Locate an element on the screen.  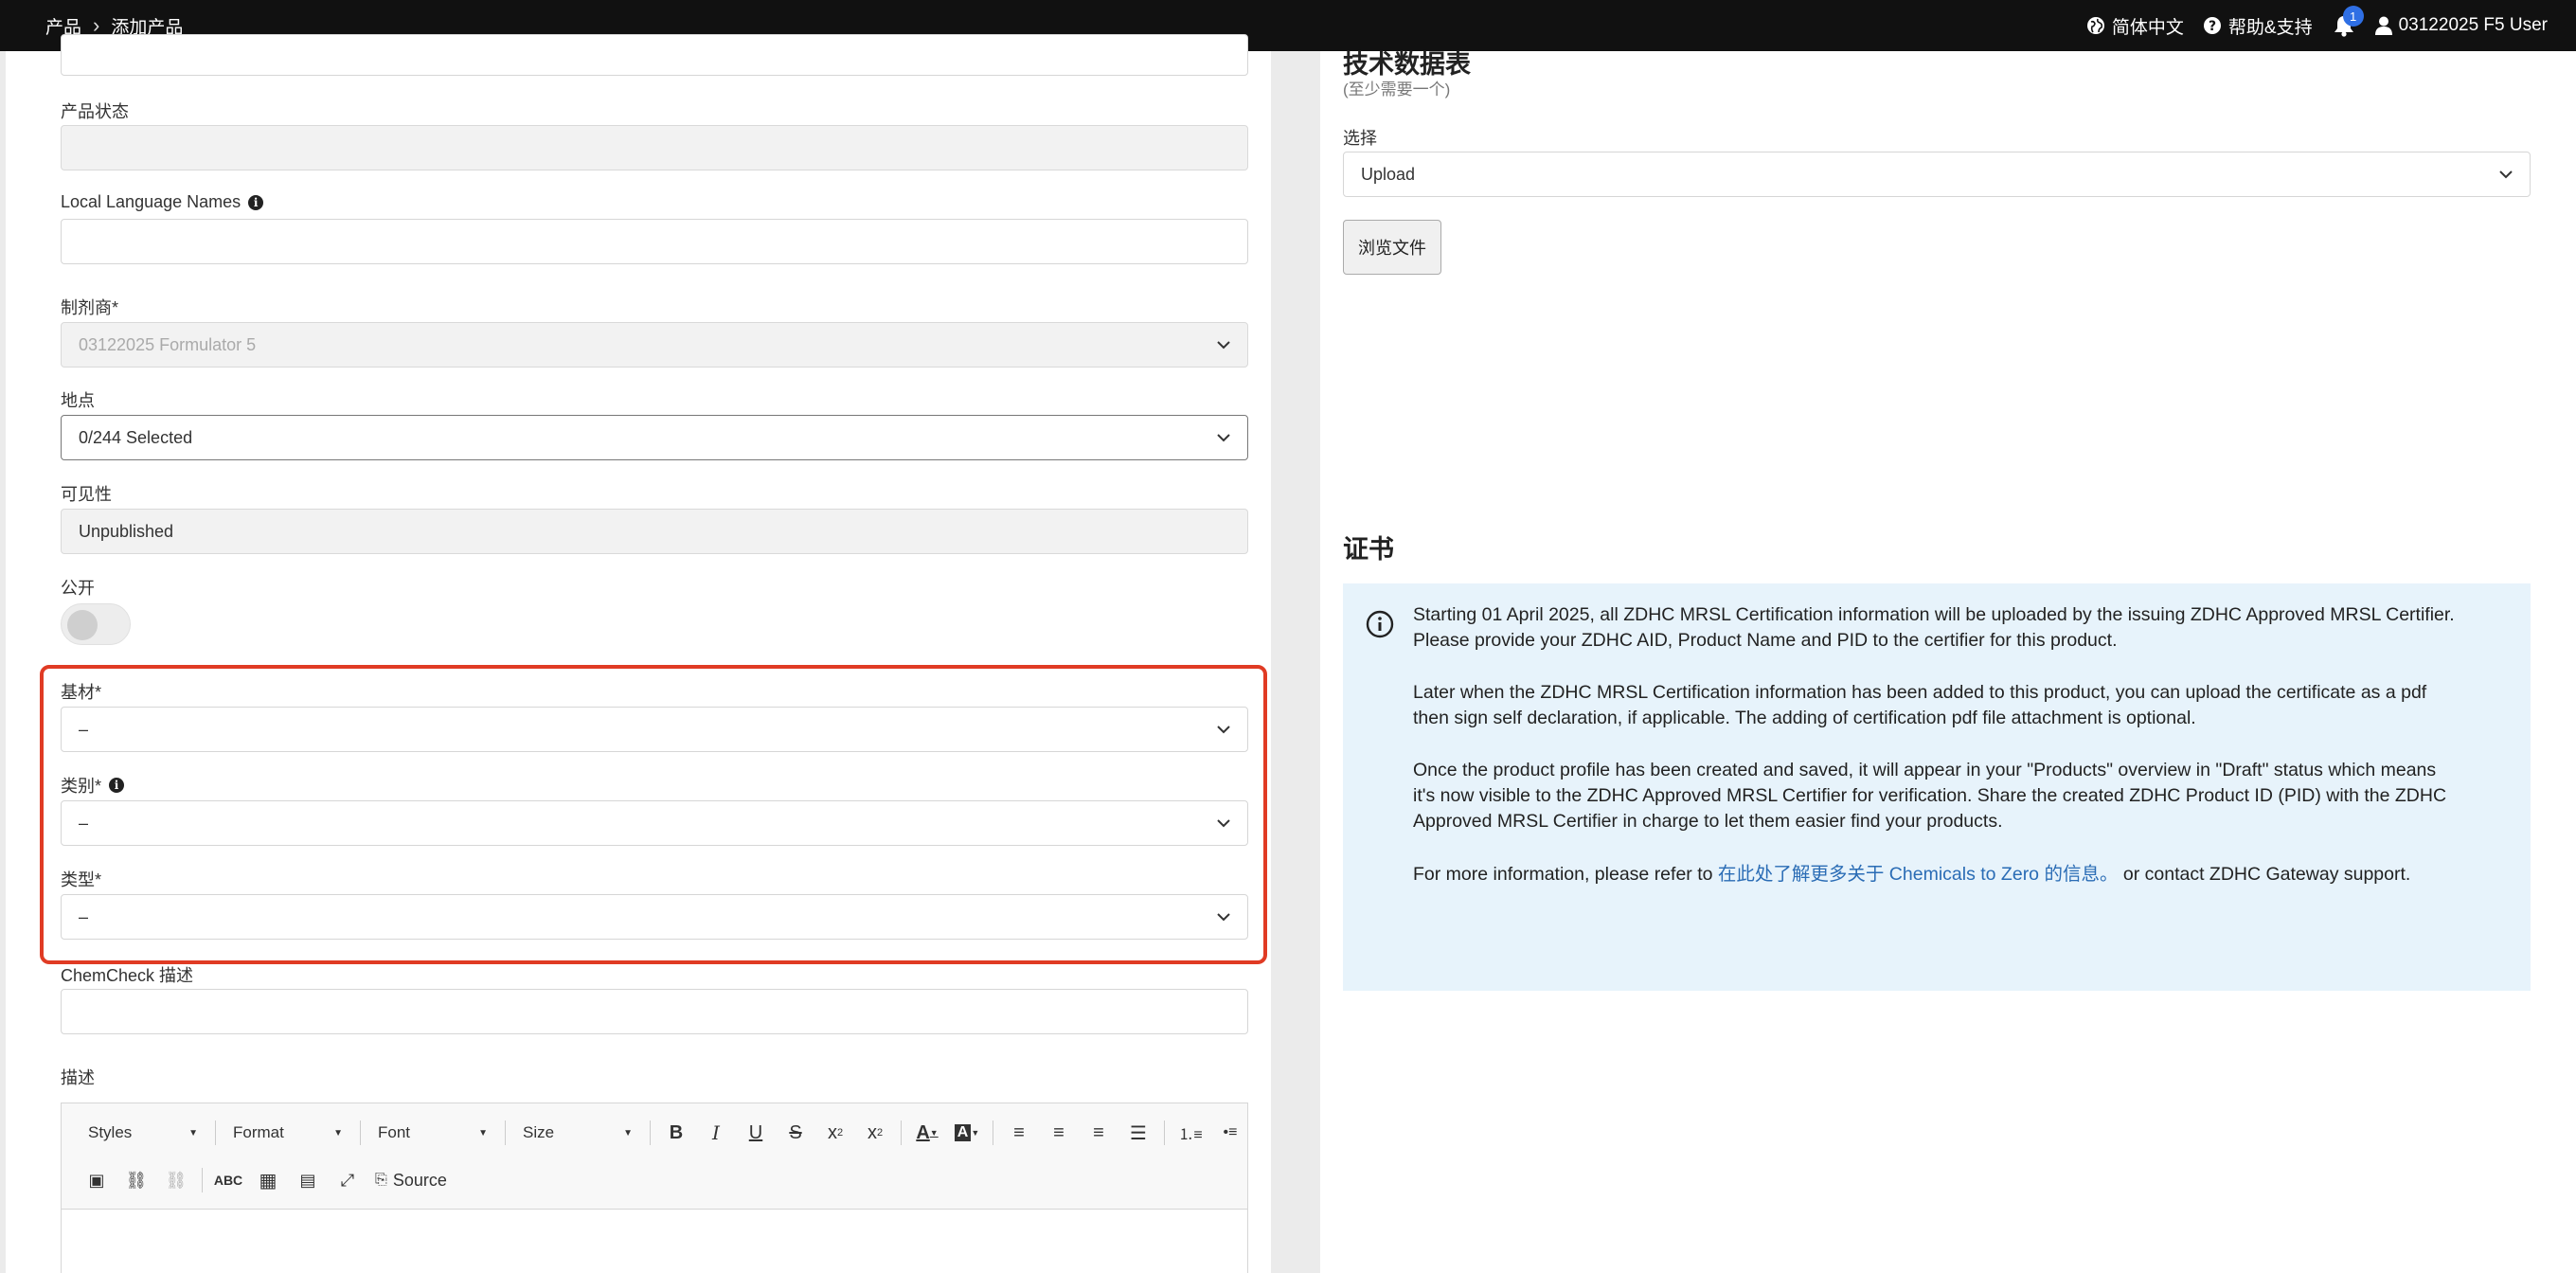
globe-icon is located at coordinates (2095, 25).